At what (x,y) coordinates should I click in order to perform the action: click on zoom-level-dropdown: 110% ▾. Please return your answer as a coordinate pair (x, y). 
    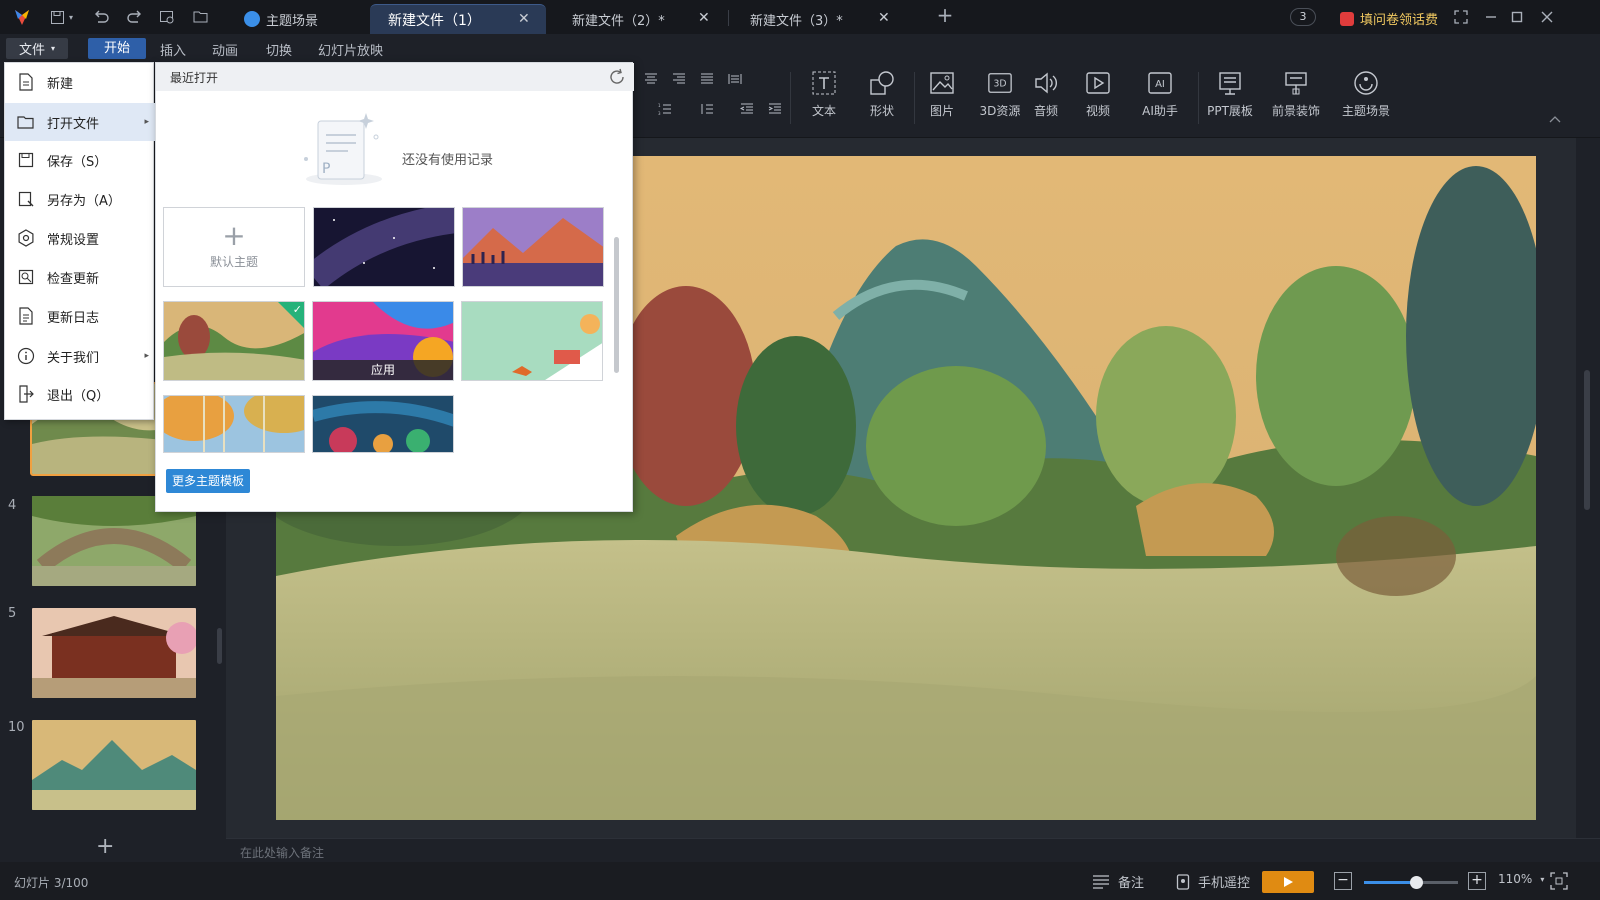
    Looking at the image, I should click on (1521, 879).